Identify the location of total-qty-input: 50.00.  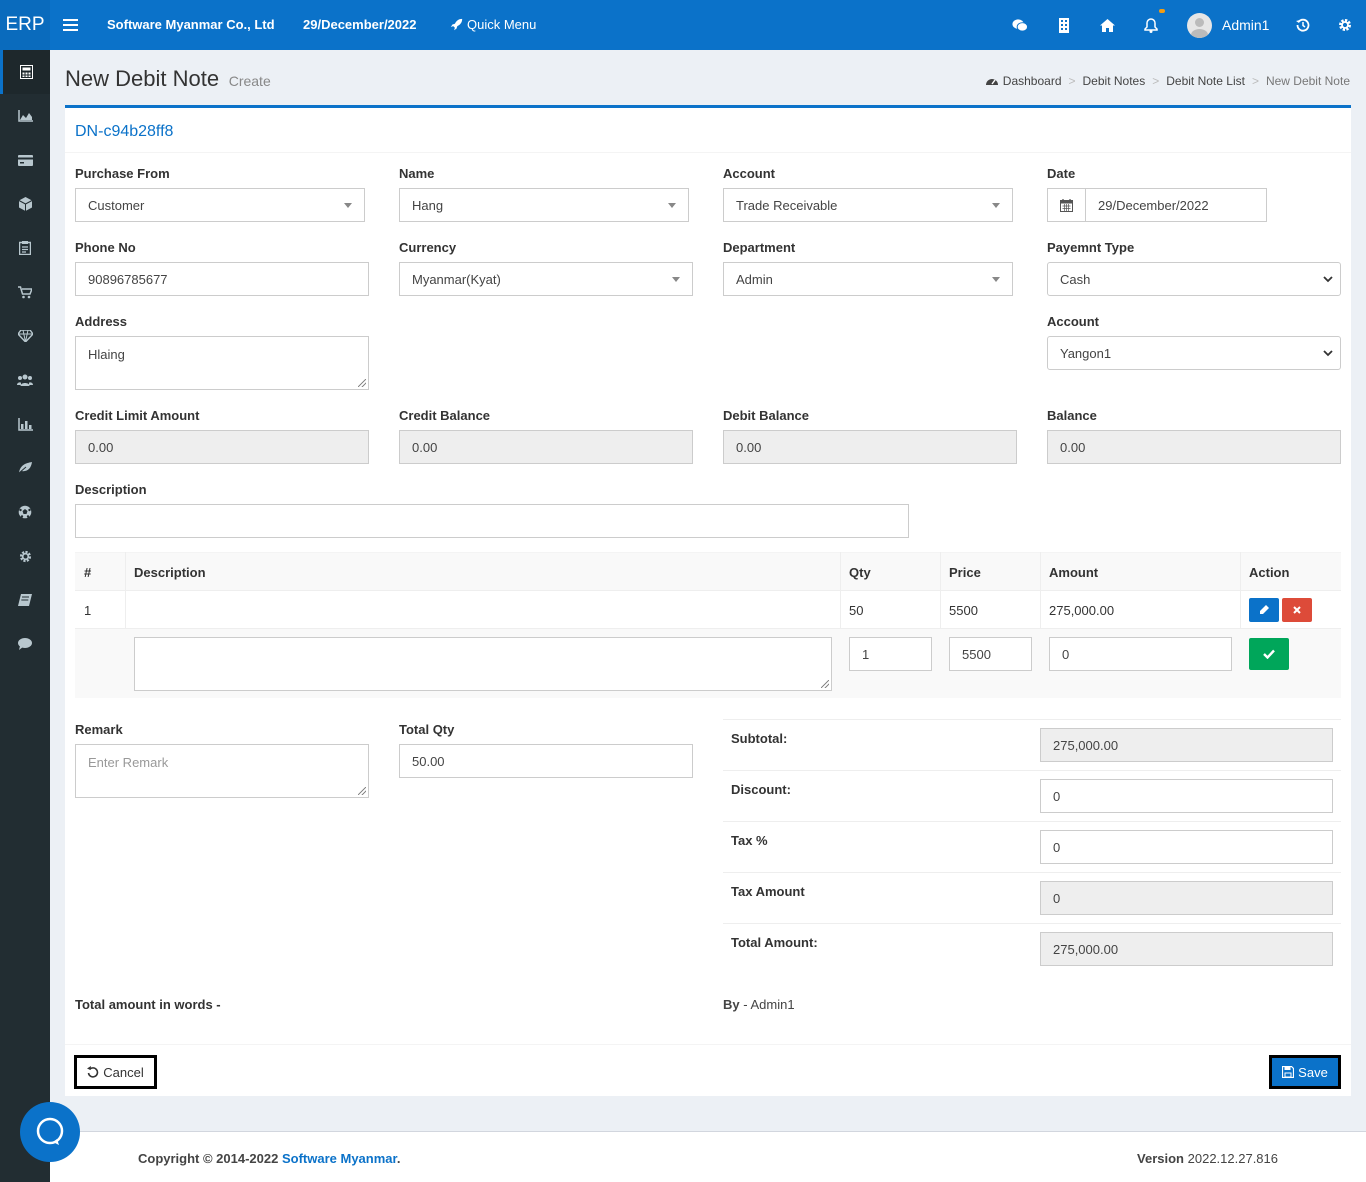
(546, 761).